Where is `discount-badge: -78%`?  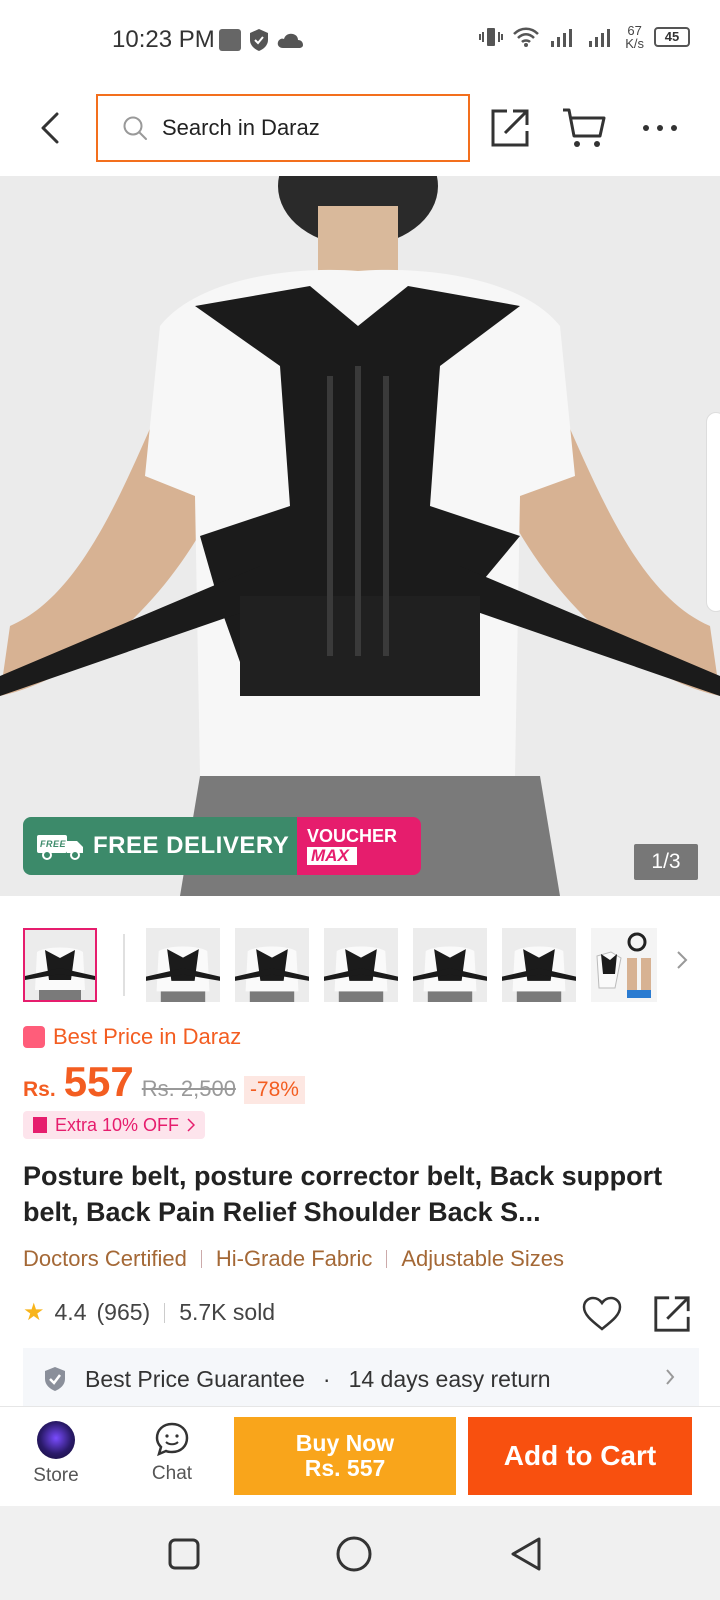 discount-badge: -78% is located at coordinates (274, 1090).